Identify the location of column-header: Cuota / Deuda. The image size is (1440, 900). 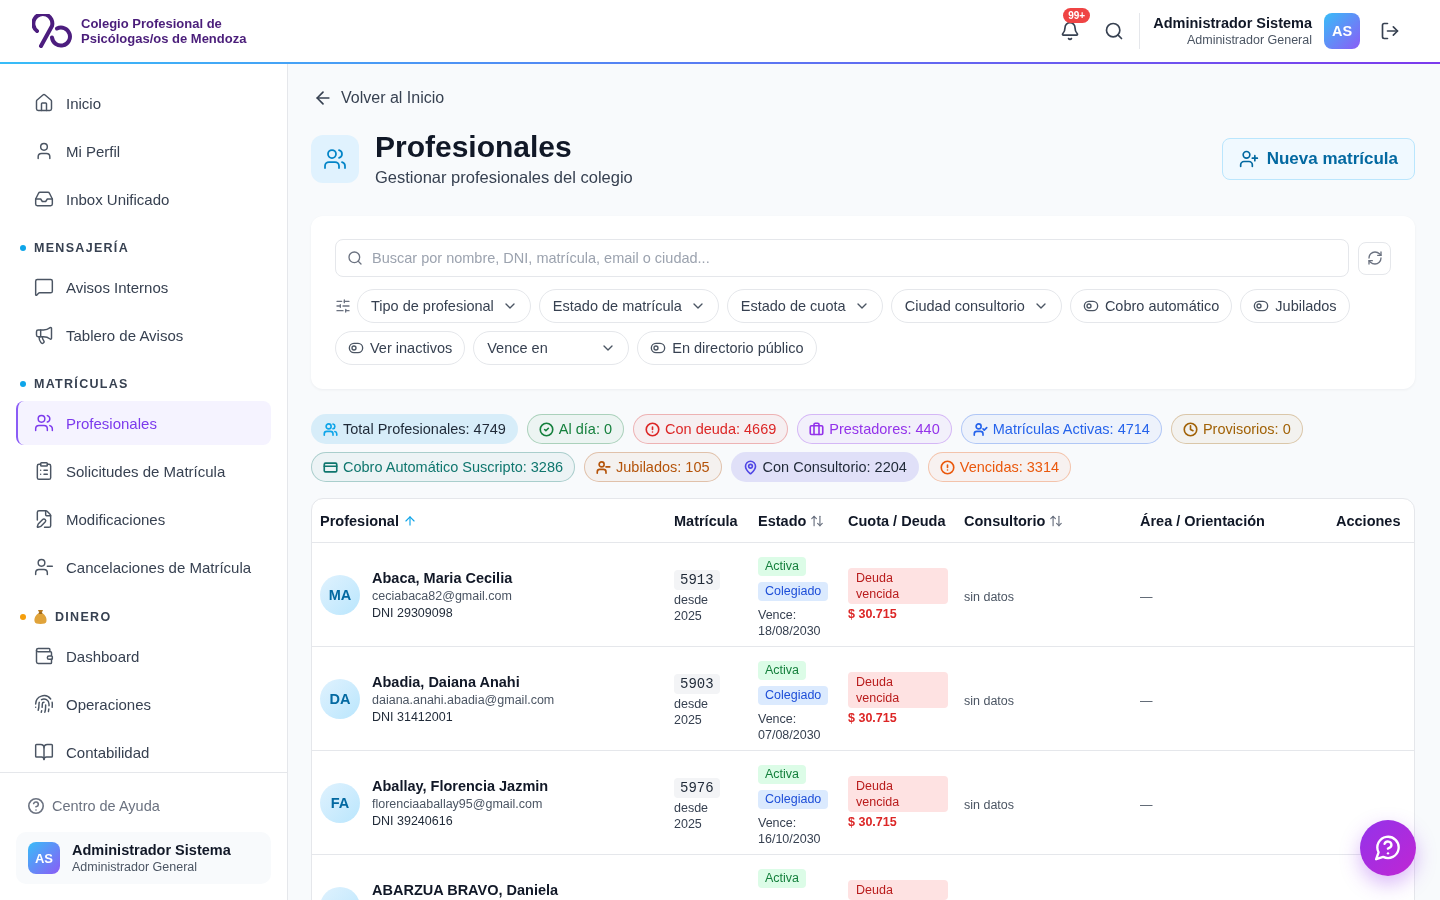
(897, 520).